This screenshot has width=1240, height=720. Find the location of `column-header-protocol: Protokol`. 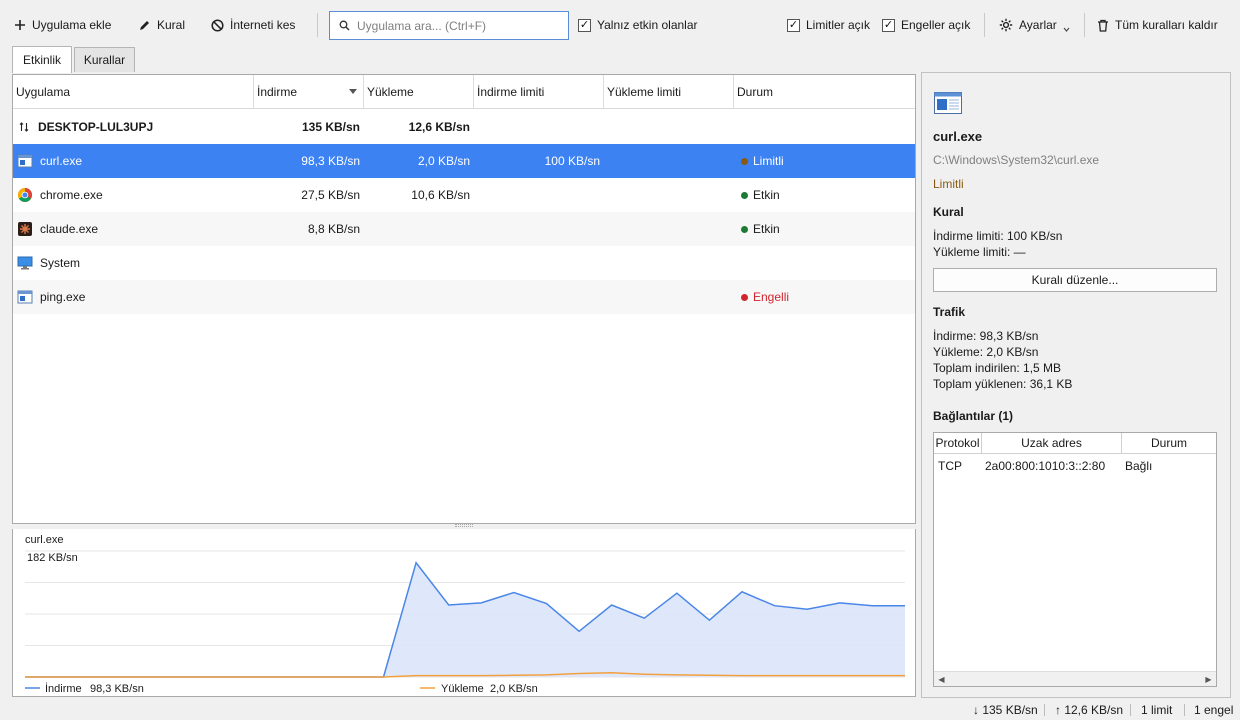

column-header-protocol: Protokol is located at coordinates (958, 443).